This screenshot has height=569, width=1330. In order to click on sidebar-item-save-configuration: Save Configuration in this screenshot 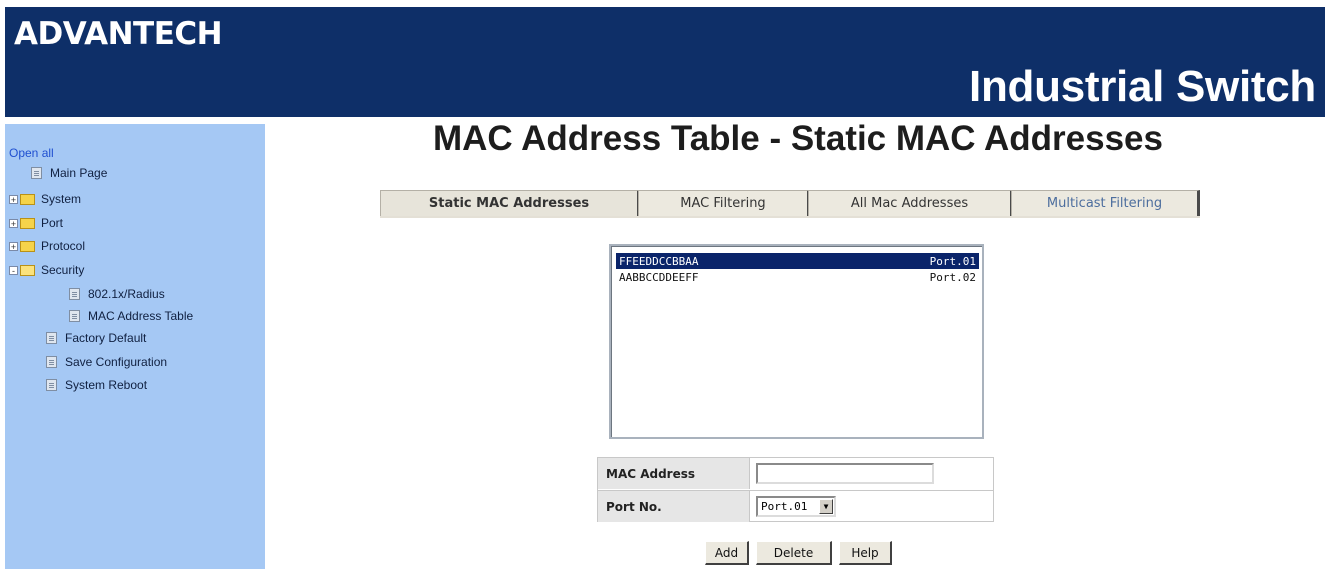, I will do `click(106, 362)`.